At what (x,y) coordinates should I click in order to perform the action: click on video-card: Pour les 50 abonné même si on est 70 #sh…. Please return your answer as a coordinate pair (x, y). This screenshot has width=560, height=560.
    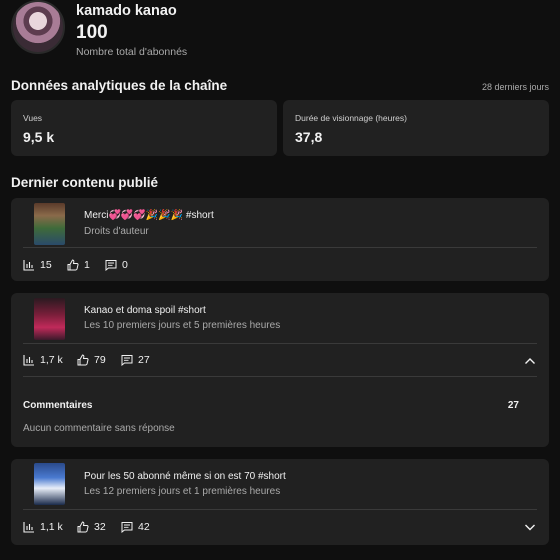
    Looking at the image, I should click on (280, 502).